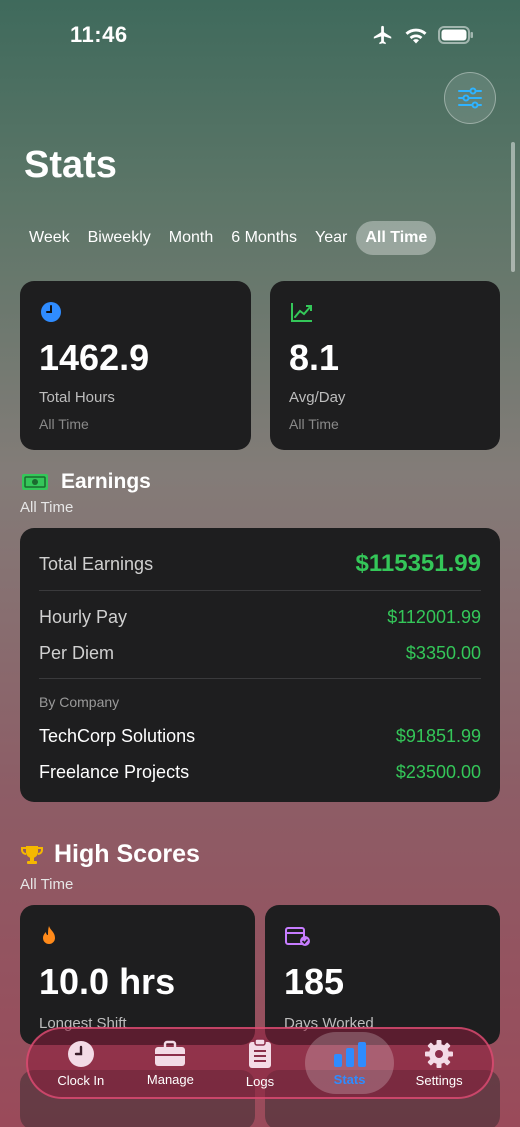 The image size is (520, 1127). I want to click on tab-label: Settings, so click(439, 1080).